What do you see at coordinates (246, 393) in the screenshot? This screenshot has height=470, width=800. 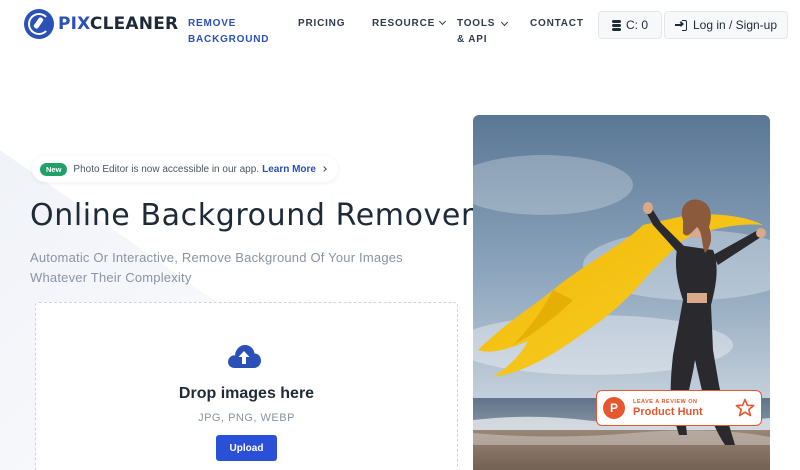 I see `dropzone-title: Drop images here` at bounding box center [246, 393].